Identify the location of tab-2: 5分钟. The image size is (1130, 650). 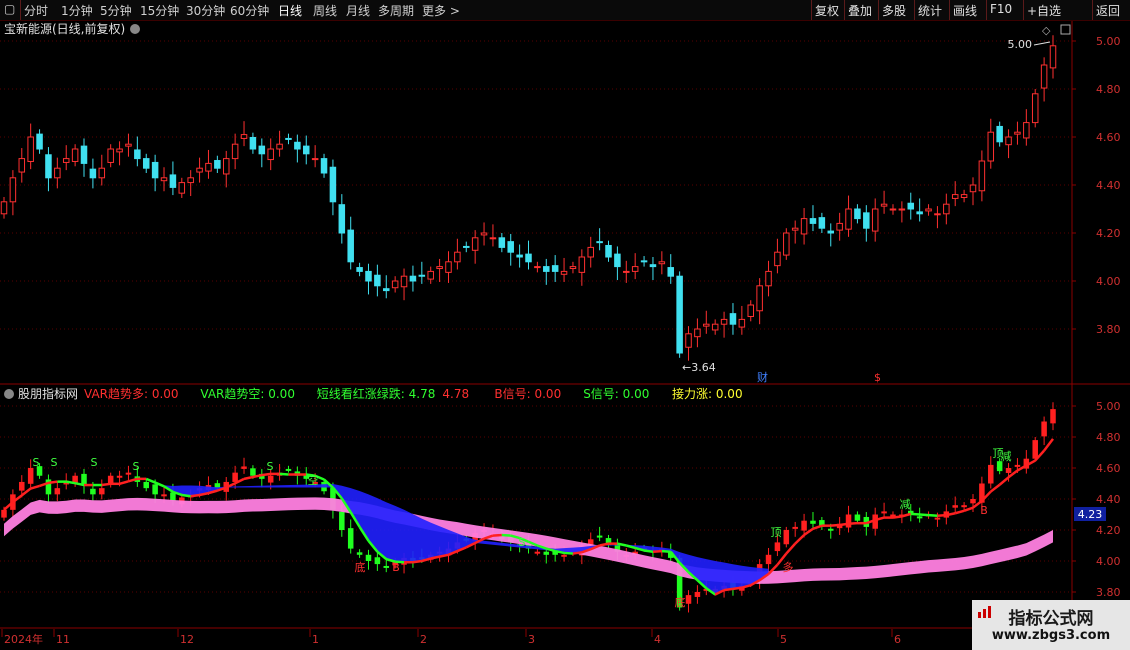
(116, 10).